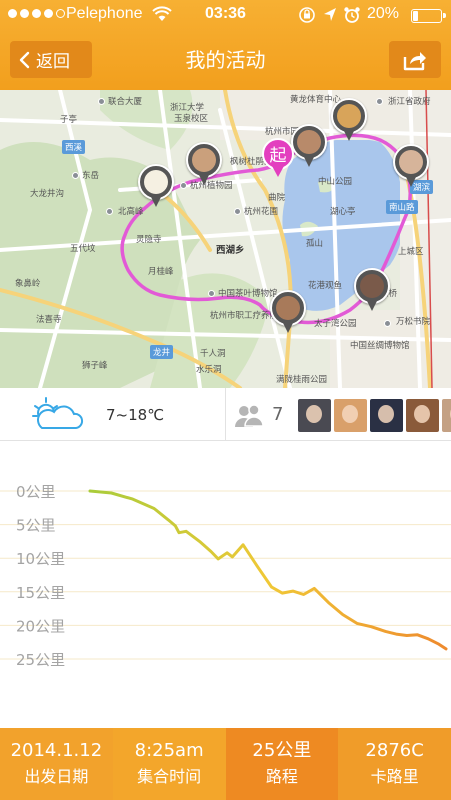 The height and width of the screenshot is (800, 451). What do you see at coordinates (169, 776) in the screenshot?
I see `stat-time-label: 集合时间` at bounding box center [169, 776].